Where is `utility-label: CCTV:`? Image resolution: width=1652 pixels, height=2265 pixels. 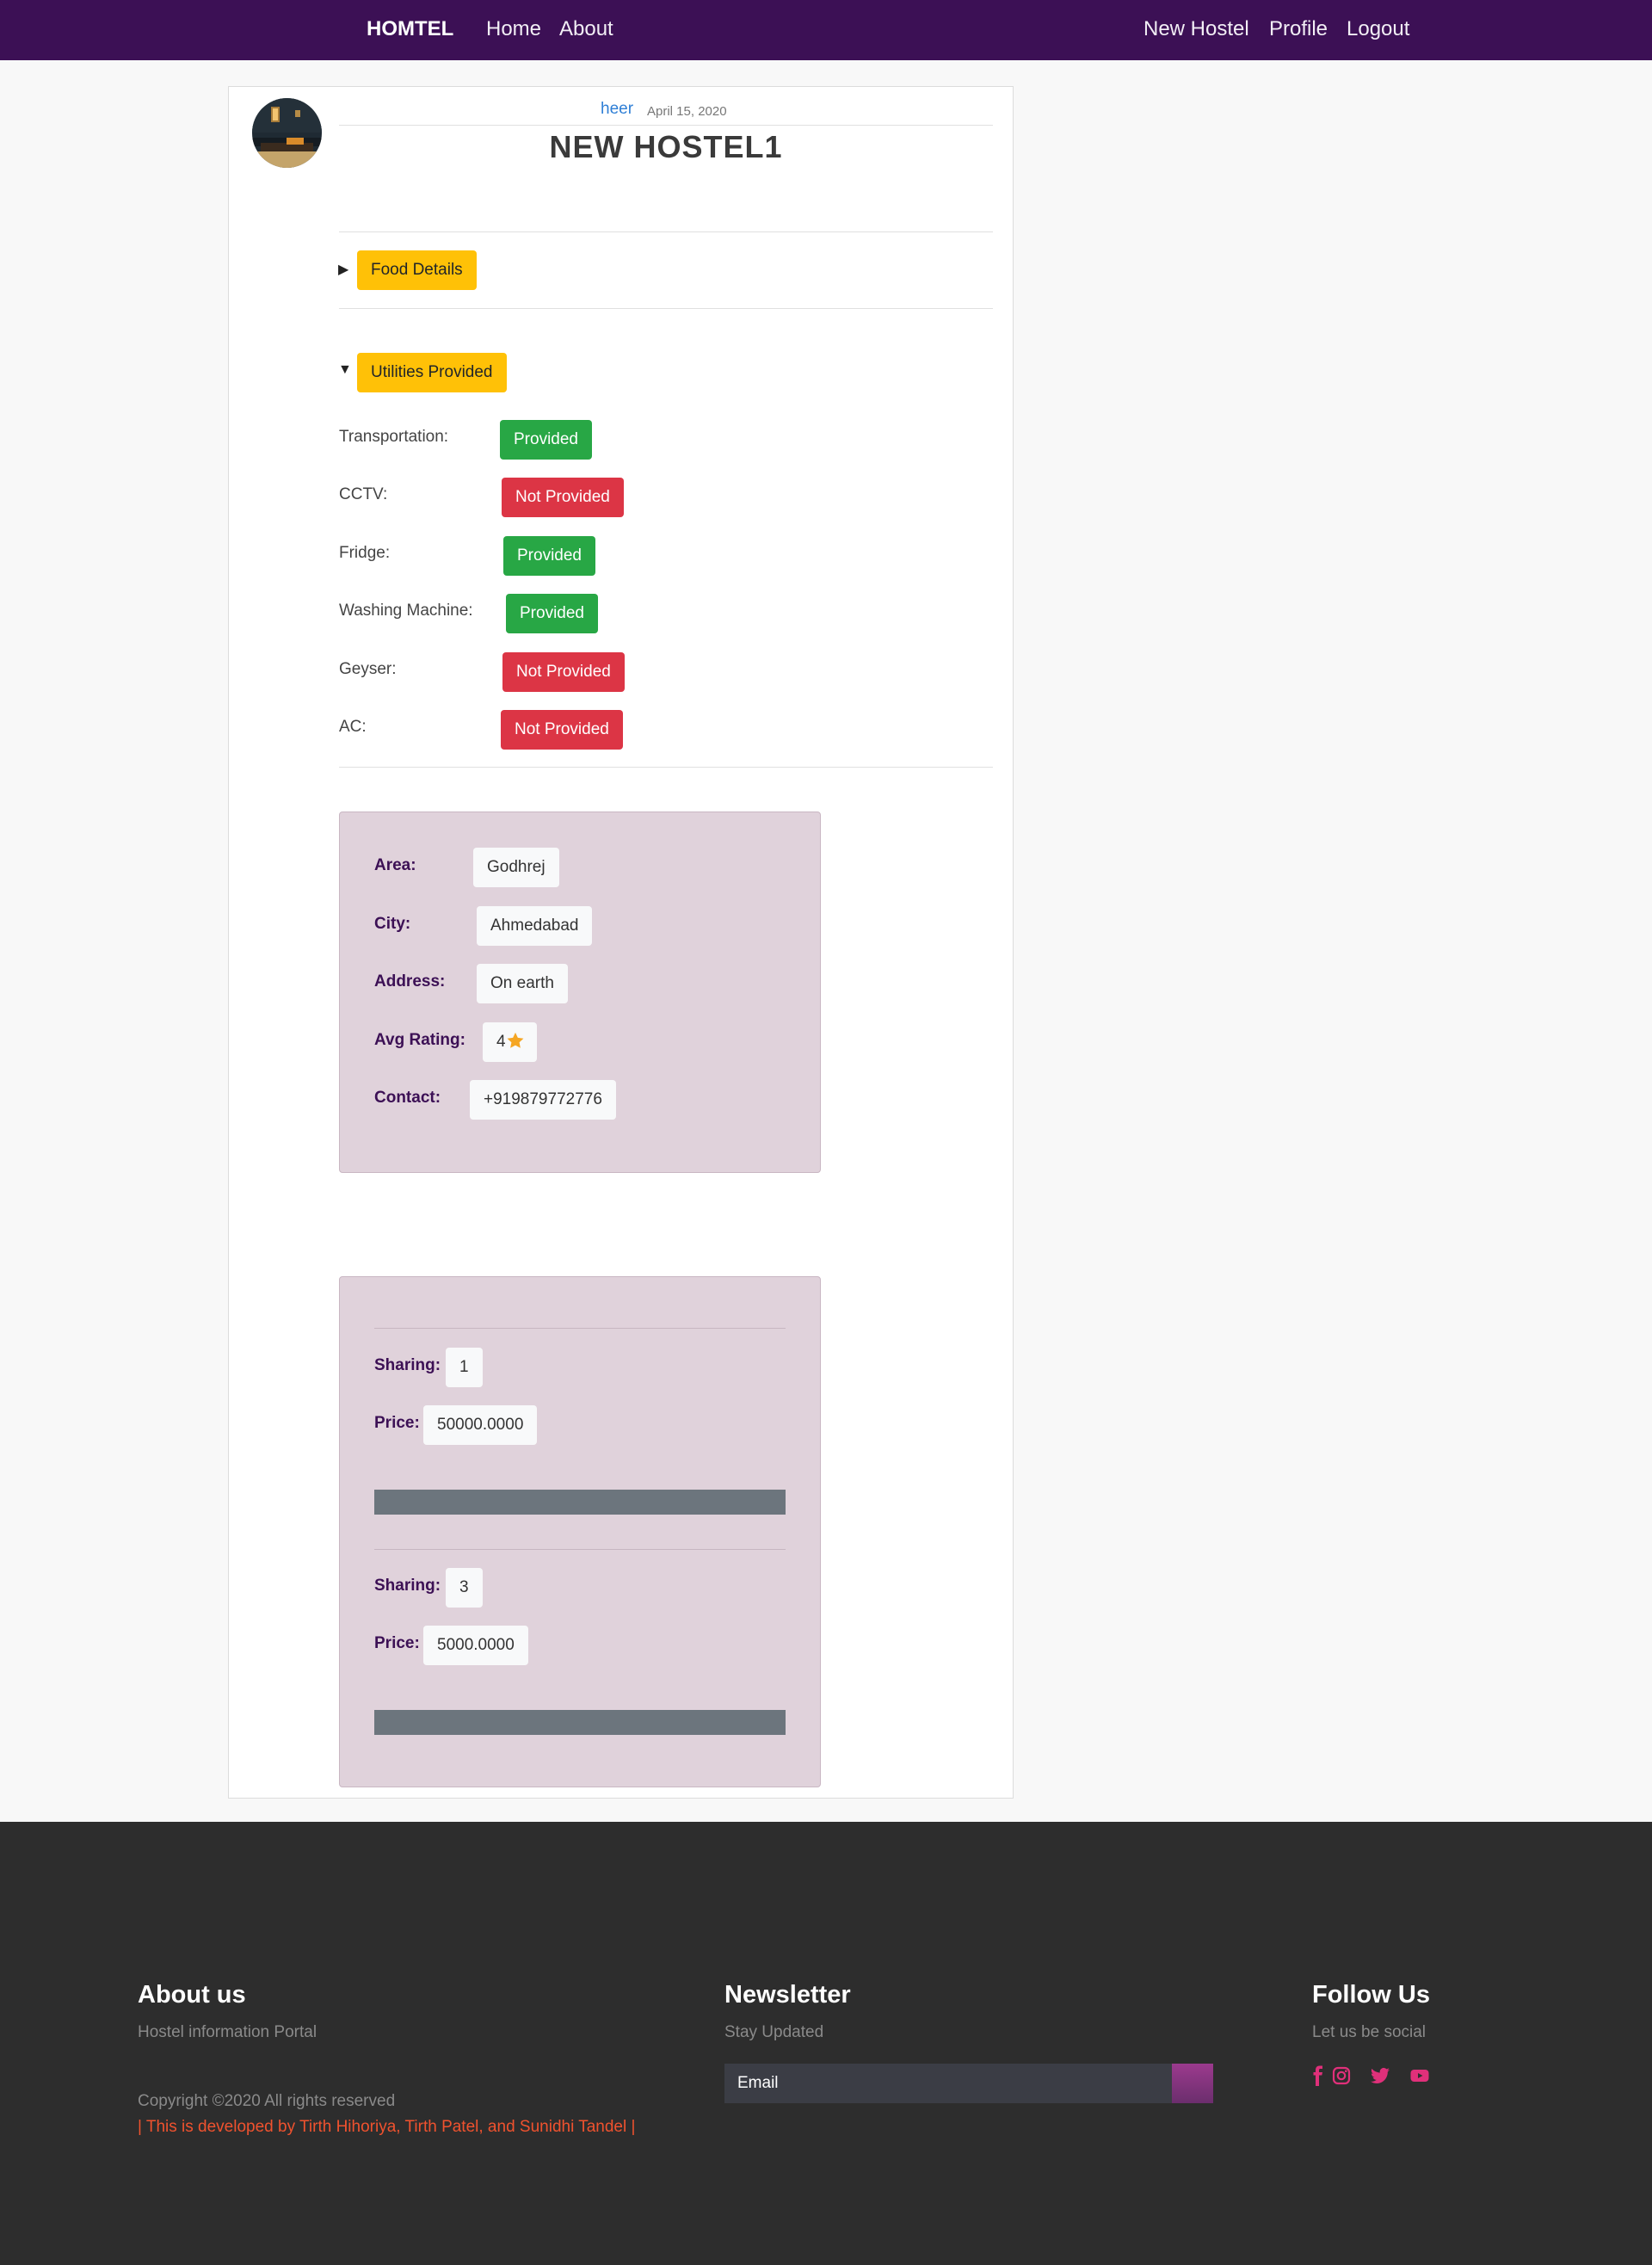 utility-label: CCTV: is located at coordinates (363, 494).